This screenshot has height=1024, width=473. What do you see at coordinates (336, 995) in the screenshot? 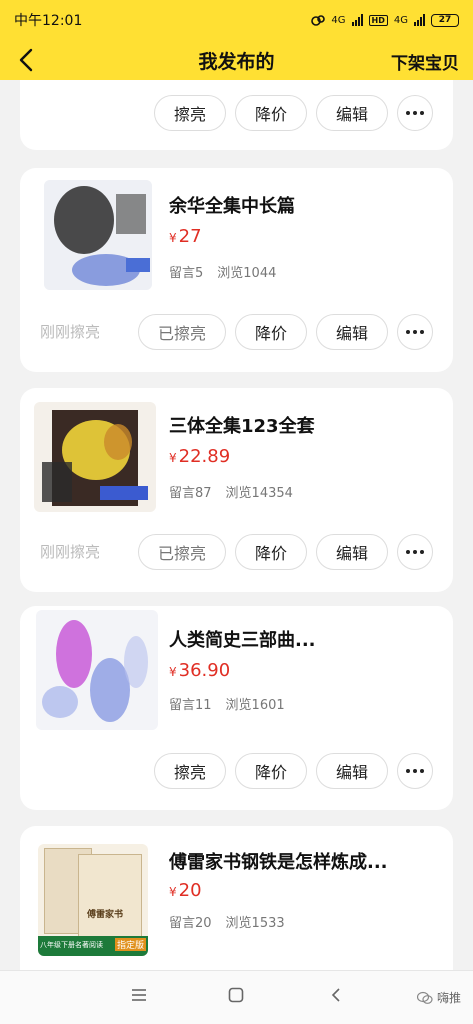
I see `back-nav-icon` at bounding box center [336, 995].